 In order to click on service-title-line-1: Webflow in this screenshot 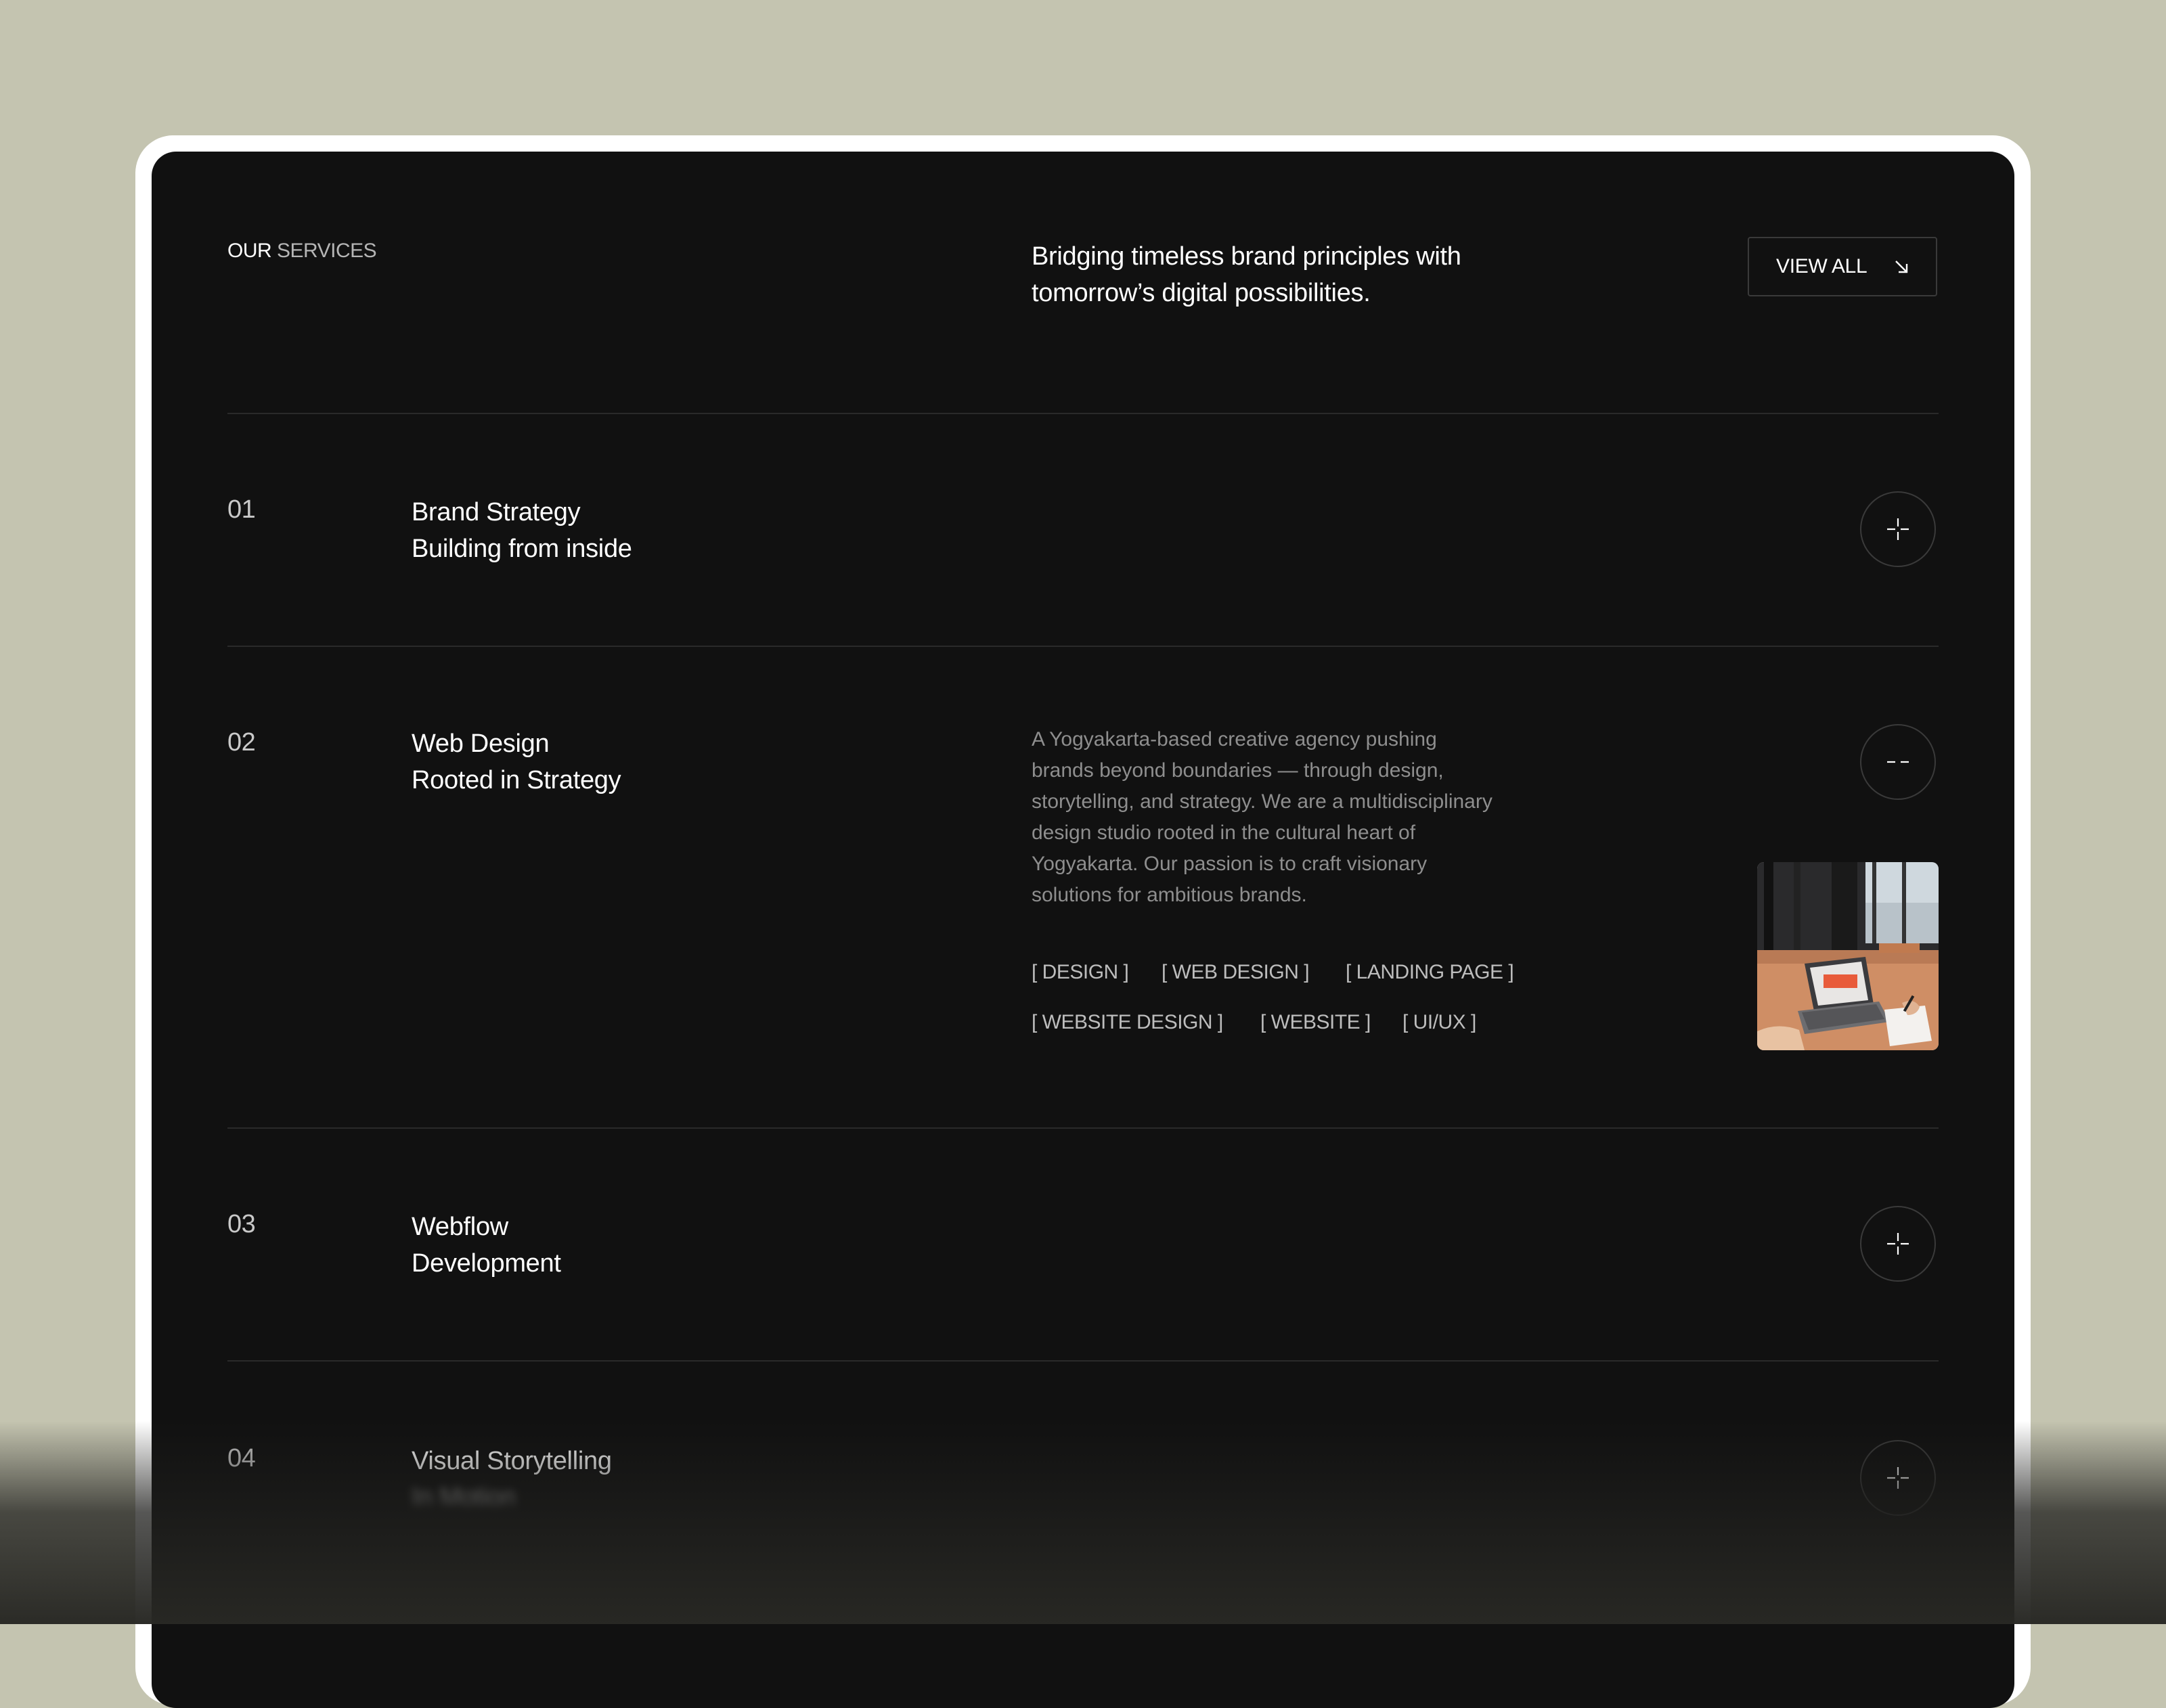, I will do `click(460, 1227)`.